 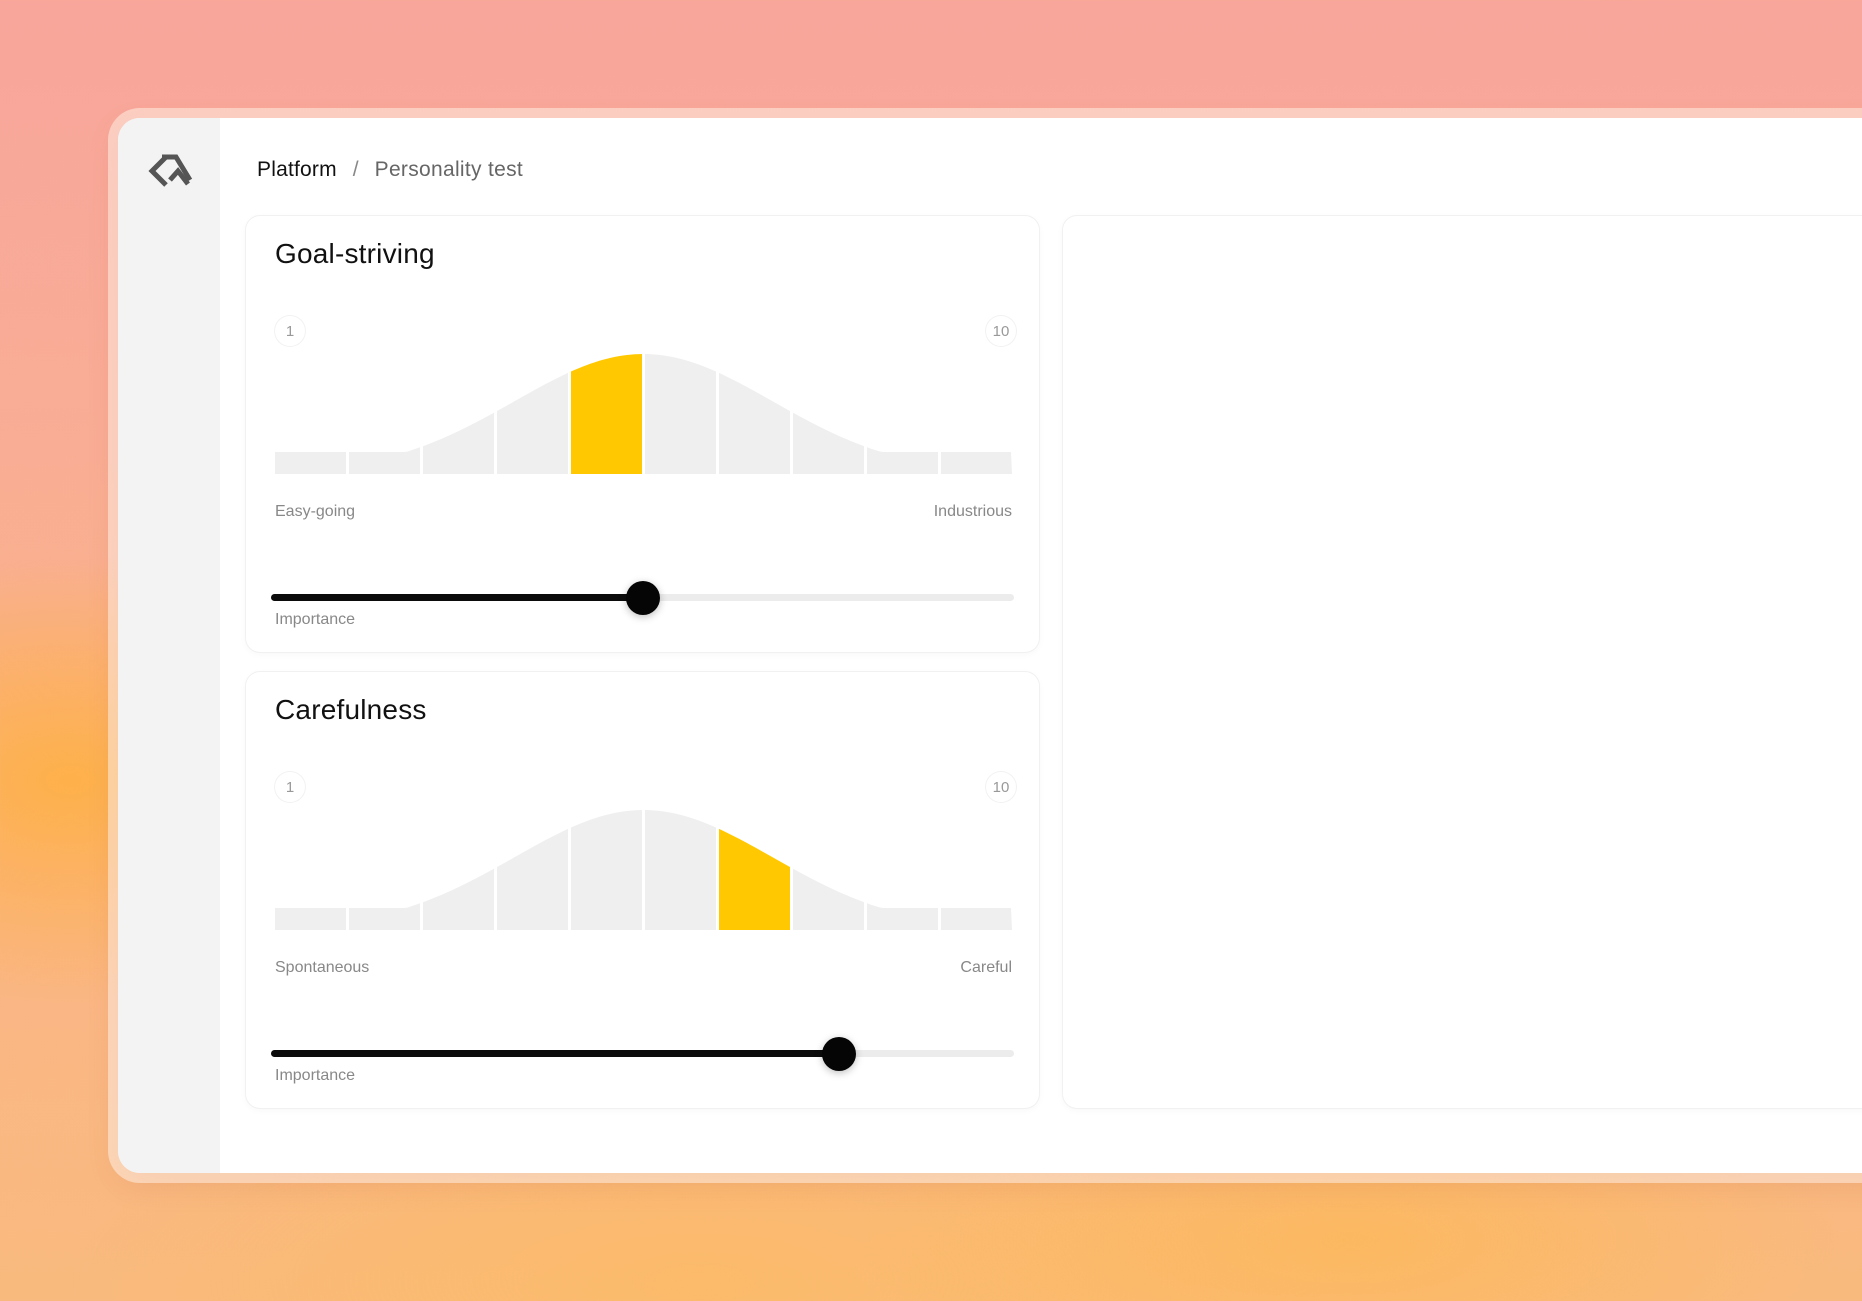 What do you see at coordinates (169, 645) in the screenshot?
I see `sidebar` at bounding box center [169, 645].